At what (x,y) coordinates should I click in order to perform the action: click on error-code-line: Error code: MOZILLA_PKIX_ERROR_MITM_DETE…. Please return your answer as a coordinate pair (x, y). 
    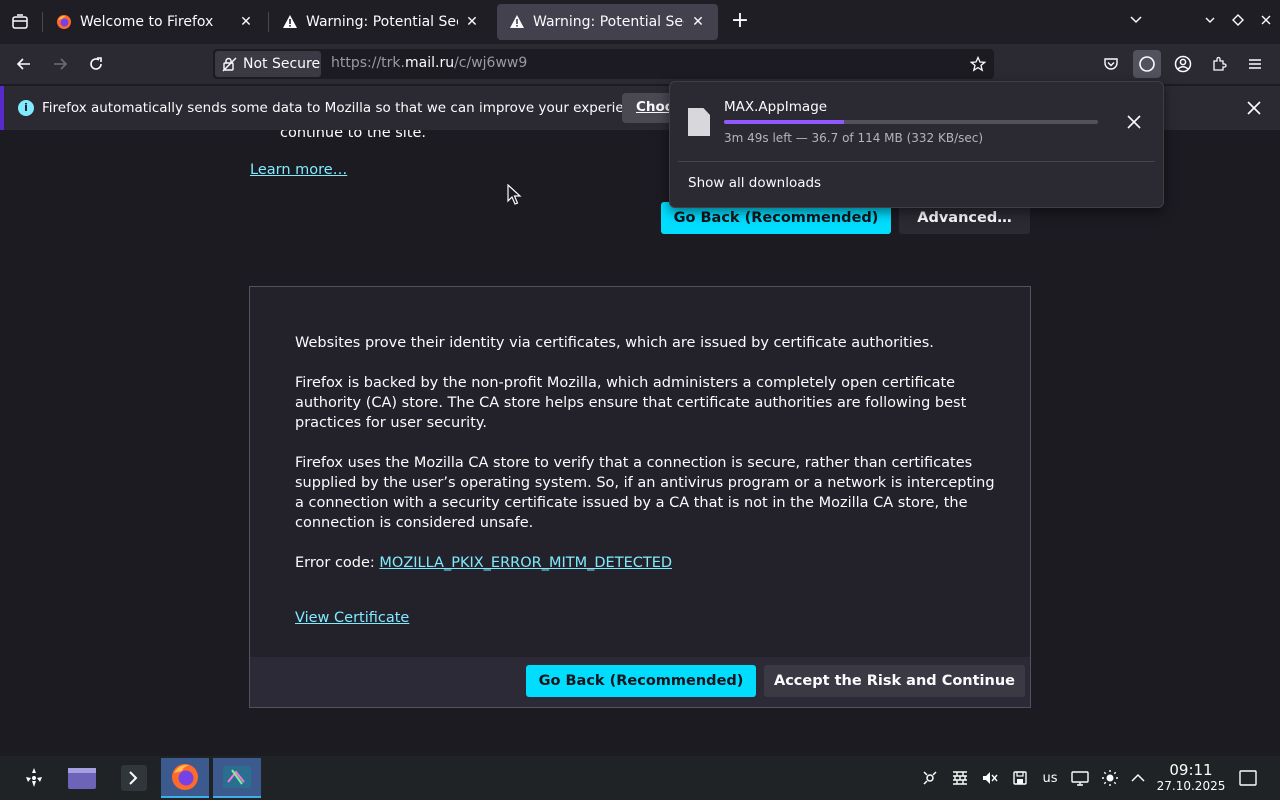
    Looking at the image, I should click on (645, 563).